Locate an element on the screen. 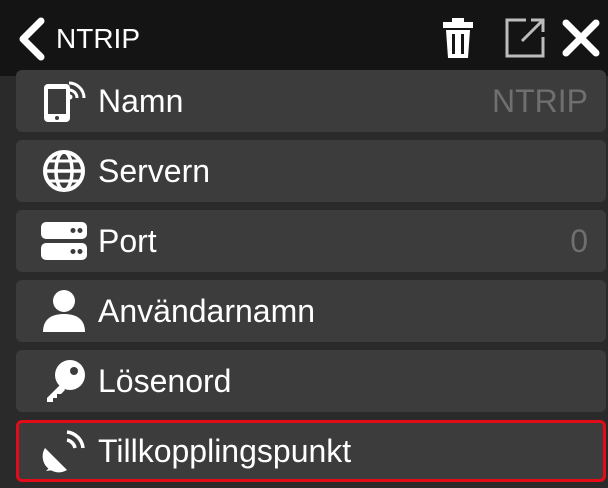 This screenshot has width=608, height=488. field-username: Användarnamn is located at coordinates (311, 311).